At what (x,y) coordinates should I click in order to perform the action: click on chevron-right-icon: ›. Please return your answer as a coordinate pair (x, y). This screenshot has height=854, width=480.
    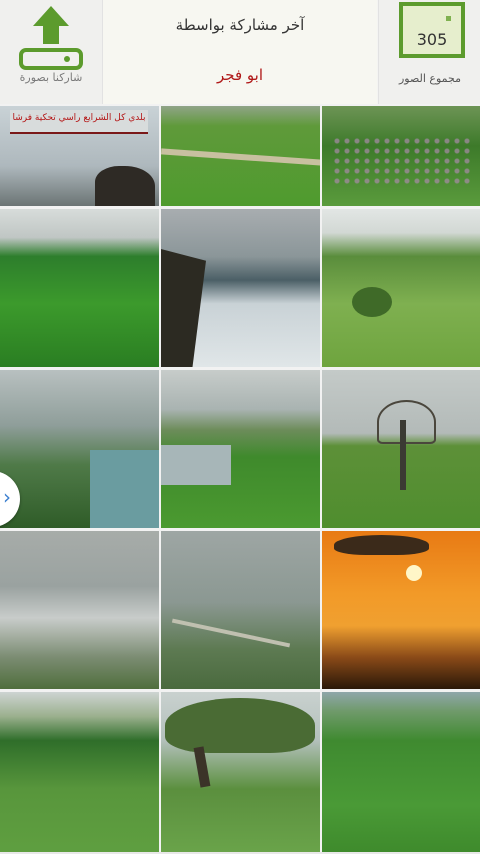
    Looking at the image, I should click on (7, 497).